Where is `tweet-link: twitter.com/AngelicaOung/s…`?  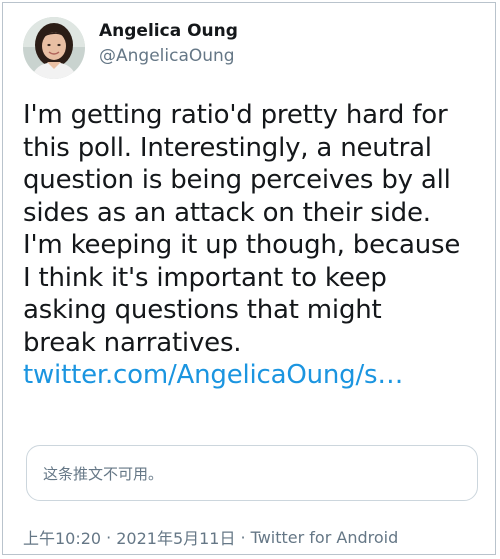
tweet-link: twitter.com/AngelicaOung/s… is located at coordinates (258, 375).